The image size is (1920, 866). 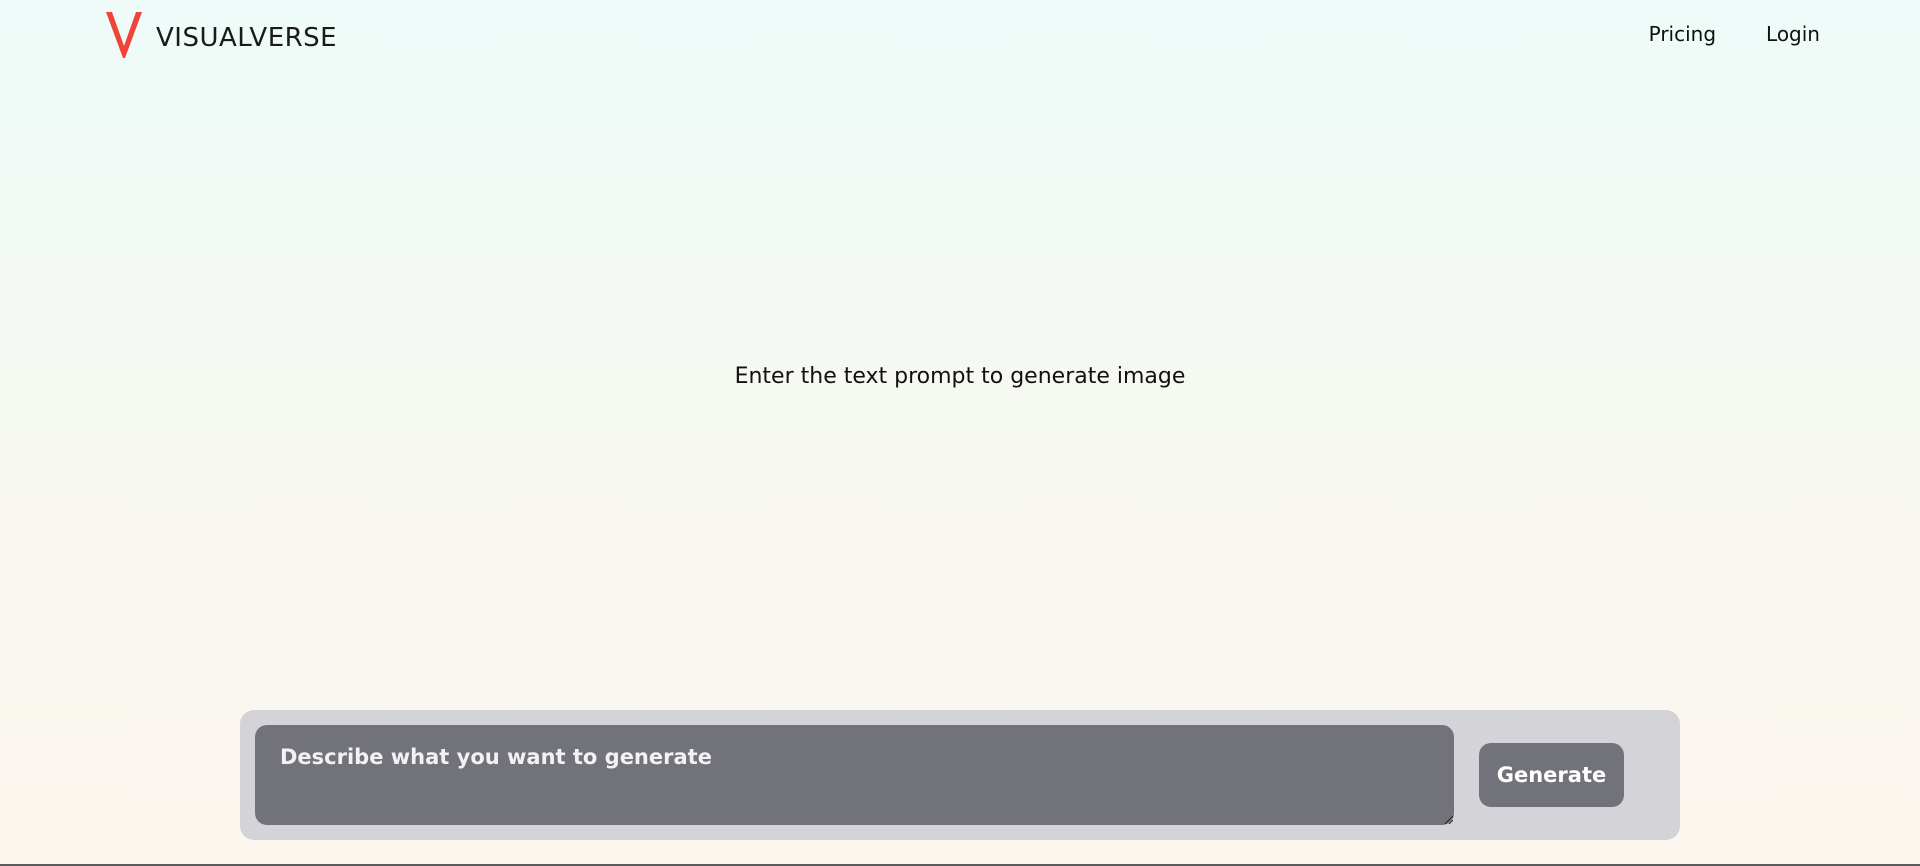 I want to click on prompt-input, so click(x=854, y=775).